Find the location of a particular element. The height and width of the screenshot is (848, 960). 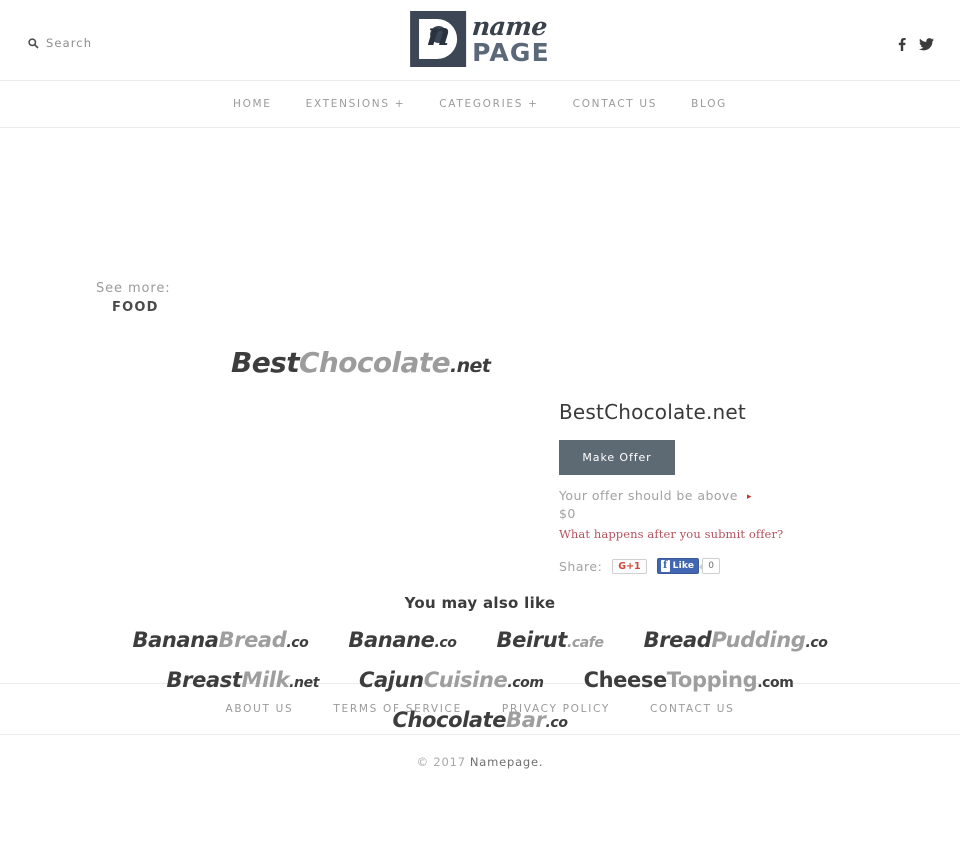

facebook-share-group: f Like 0 is located at coordinates (688, 566).